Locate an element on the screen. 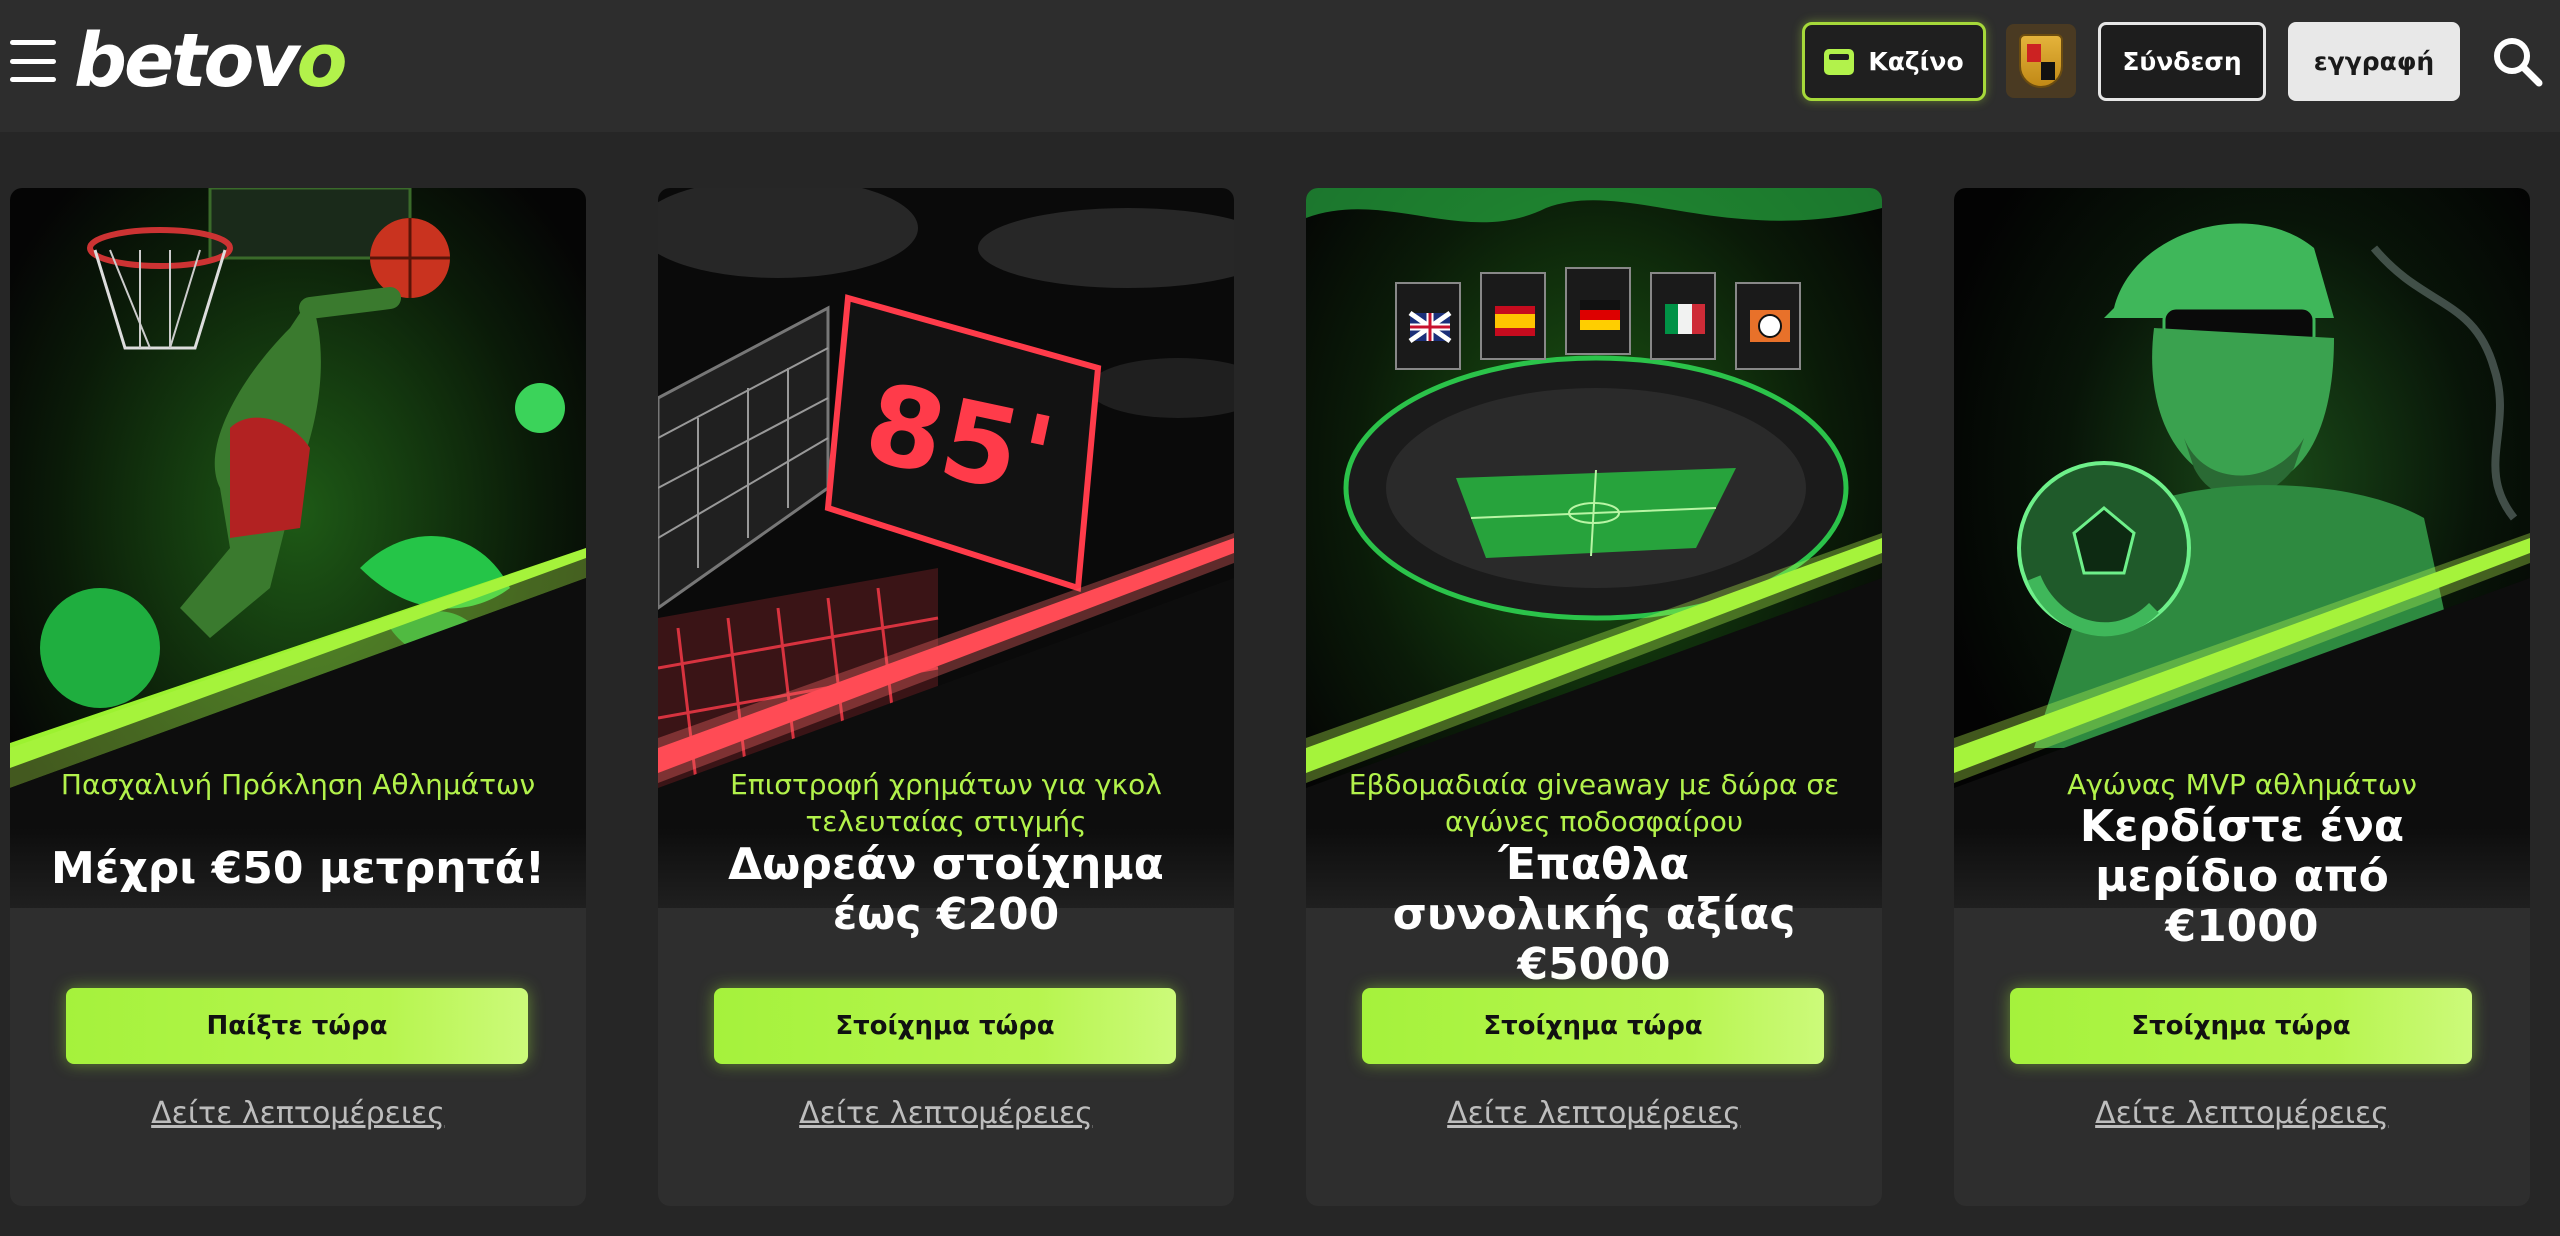  login-button-label: Σύνδεση is located at coordinates (2182, 61).